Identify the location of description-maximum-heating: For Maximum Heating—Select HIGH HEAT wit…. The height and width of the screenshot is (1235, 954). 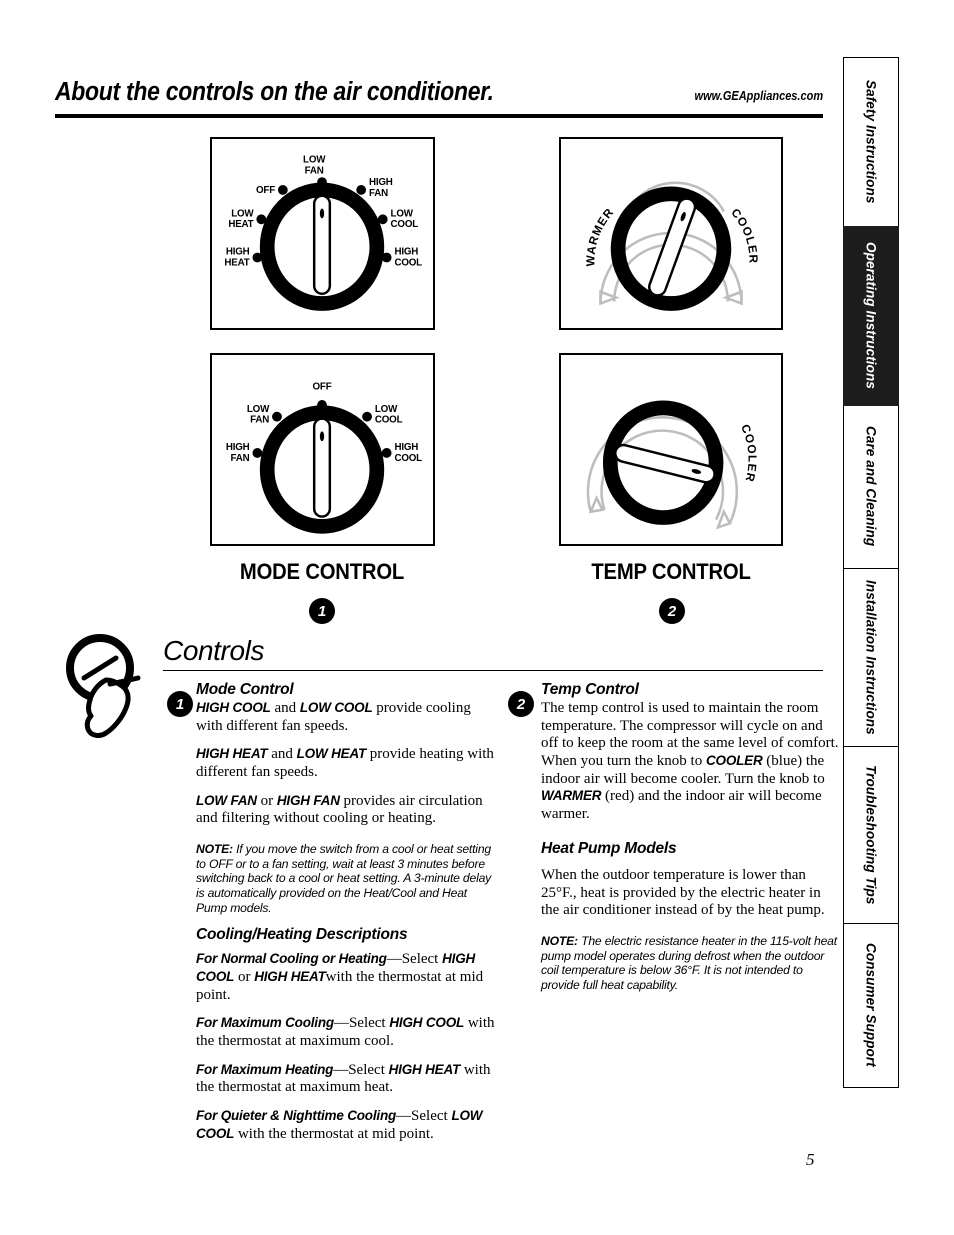
(346, 1079).